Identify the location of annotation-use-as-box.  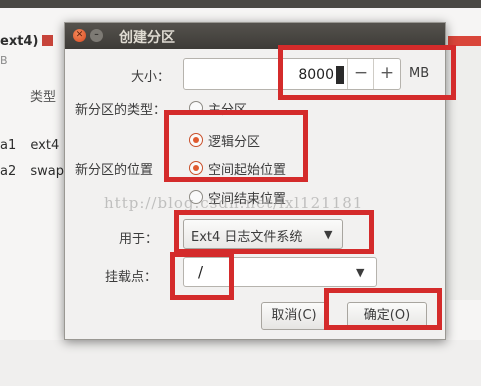
(274, 232).